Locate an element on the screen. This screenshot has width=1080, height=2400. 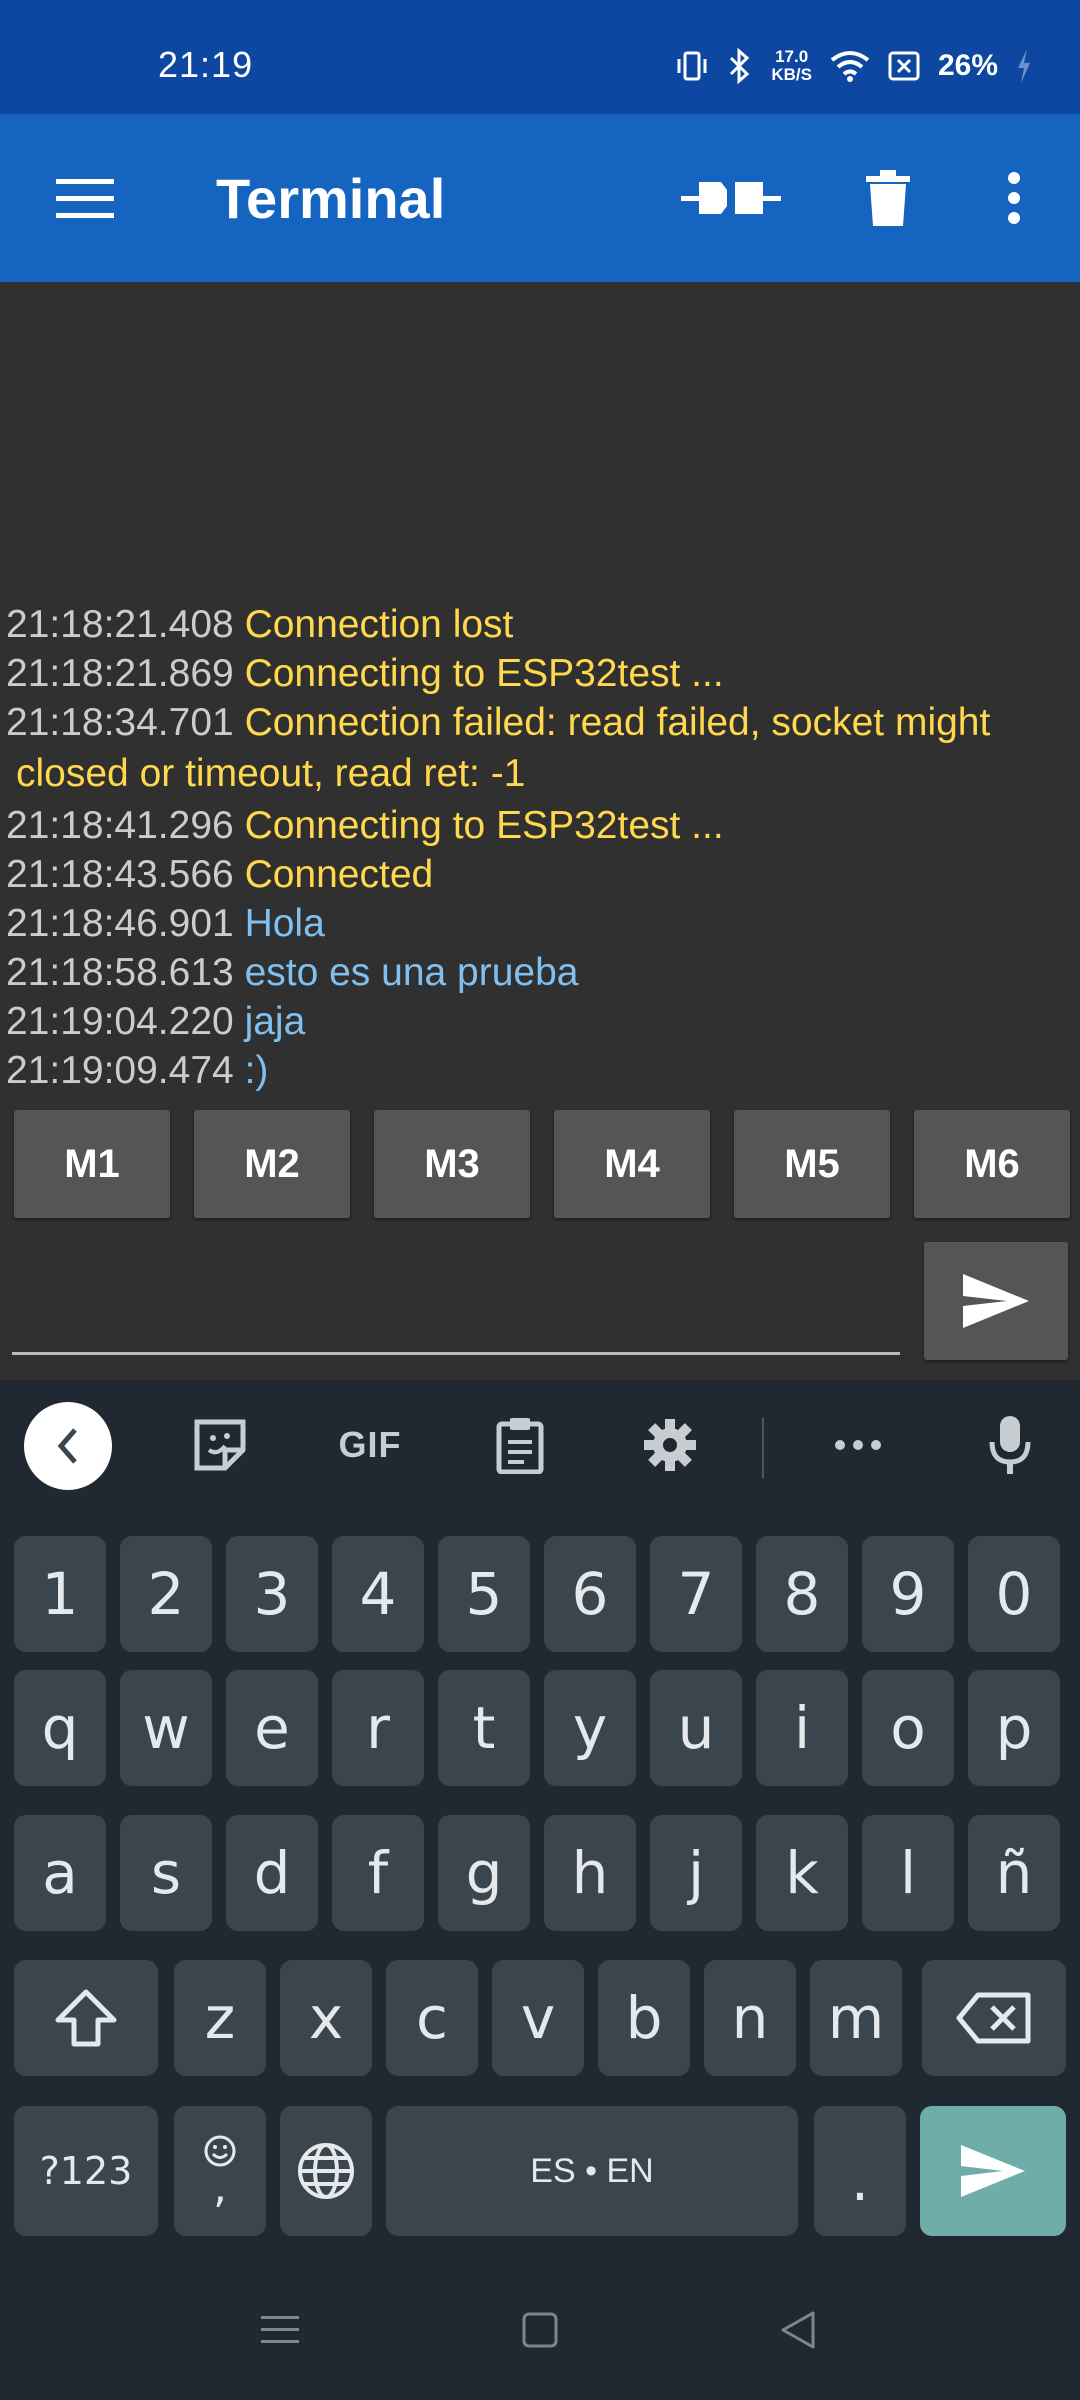
key-3: 3 is located at coordinates (272, 1594).